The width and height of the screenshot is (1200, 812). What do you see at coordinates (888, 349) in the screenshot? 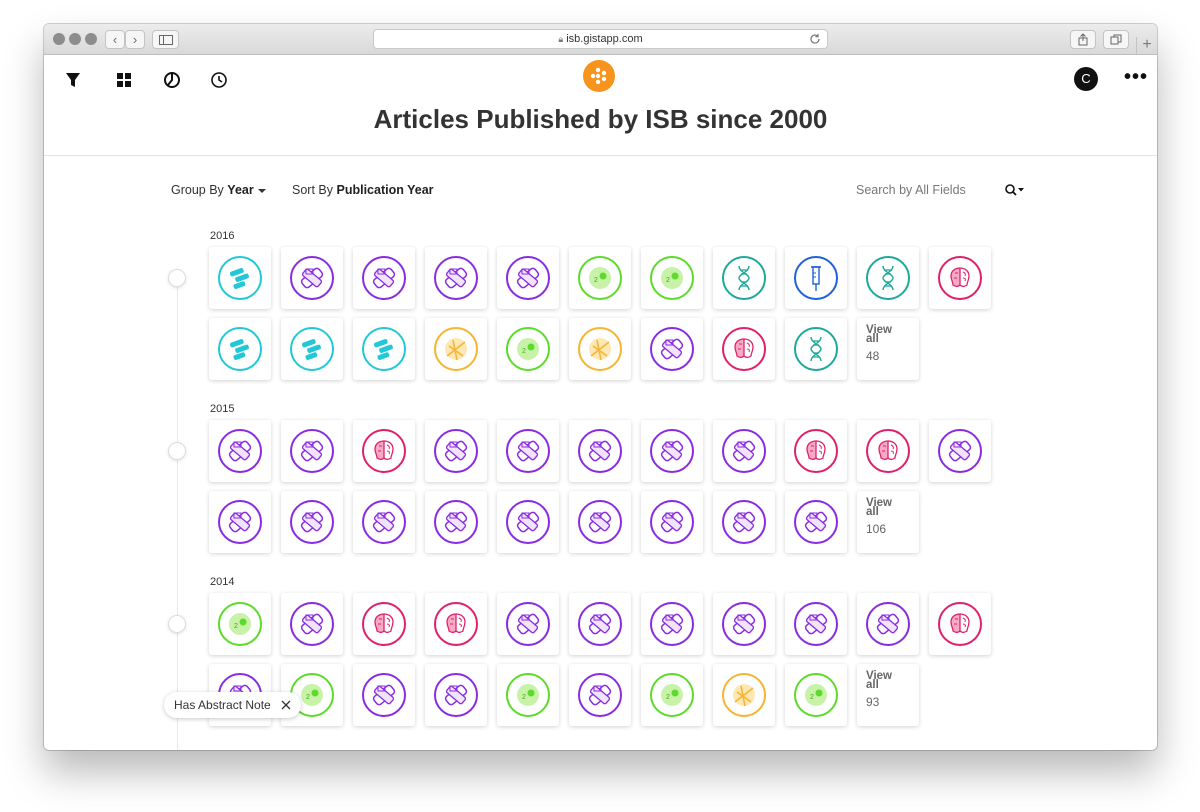
I see `view-all-card: View all 48` at bounding box center [888, 349].